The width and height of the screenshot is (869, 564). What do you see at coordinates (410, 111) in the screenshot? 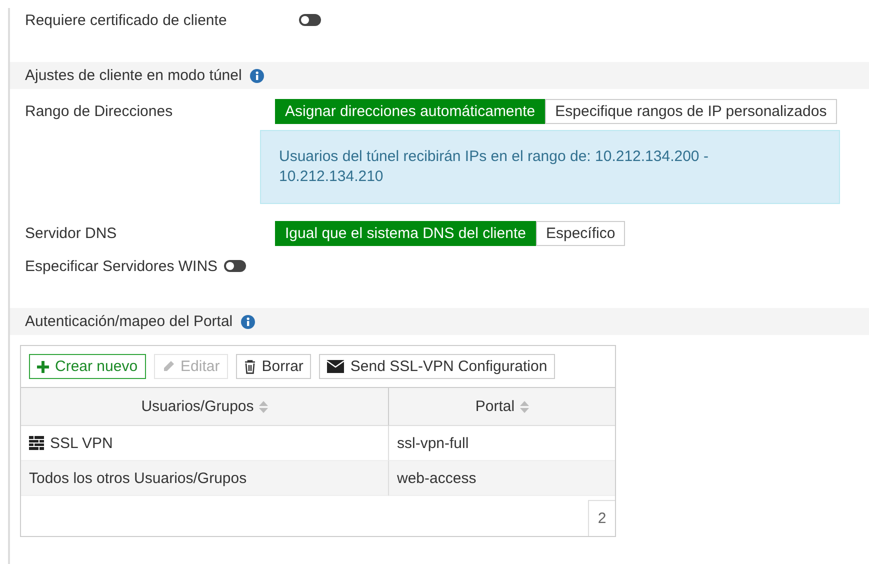
I see `option-tab: Asignar direcciones automáticamente` at bounding box center [410, 111].